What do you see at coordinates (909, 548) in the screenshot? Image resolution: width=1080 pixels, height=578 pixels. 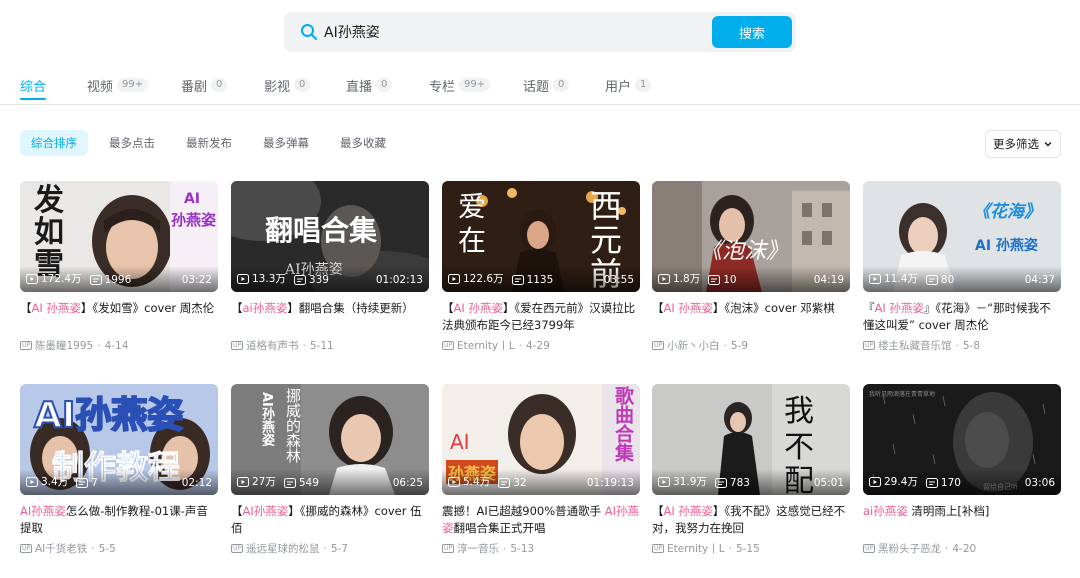 I see `author-name: 黑粉头子恶龙` at bounding box center [909, 548].